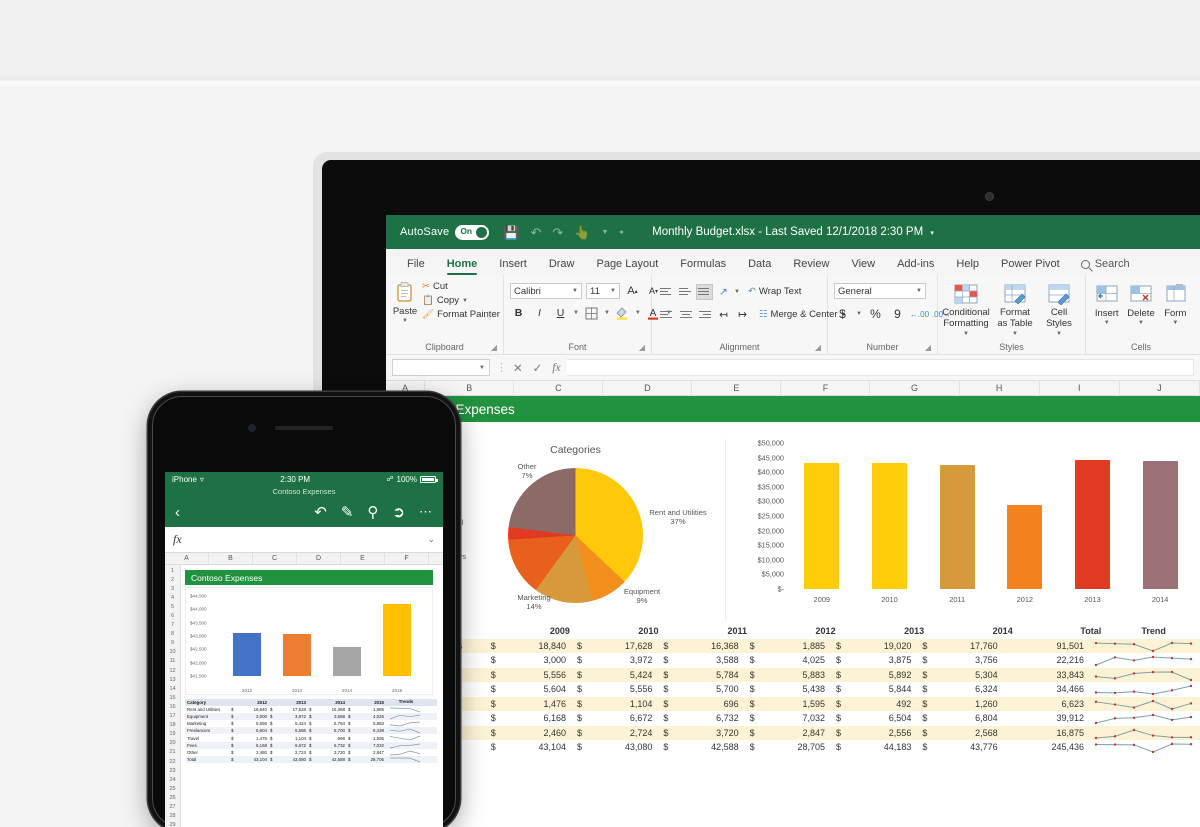 The width and height of the screenshot is (1200, 827). I want to click on phone-table-cell-value: $5,784, so click(328, 723).